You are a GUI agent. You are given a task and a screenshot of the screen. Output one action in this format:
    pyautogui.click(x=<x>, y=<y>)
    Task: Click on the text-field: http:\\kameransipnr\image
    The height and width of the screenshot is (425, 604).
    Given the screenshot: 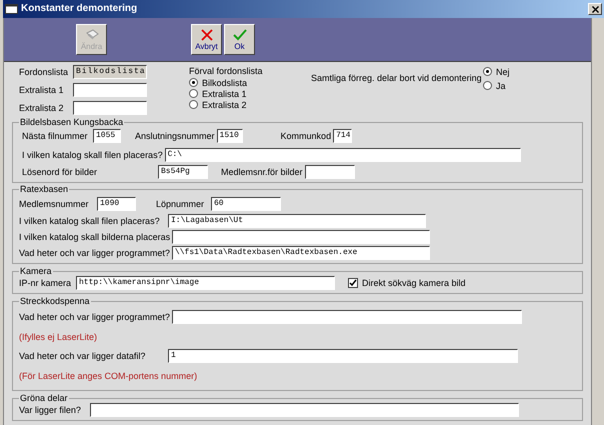 What is the action you would take?
    pyautogui.click(x=205, y=283)
    